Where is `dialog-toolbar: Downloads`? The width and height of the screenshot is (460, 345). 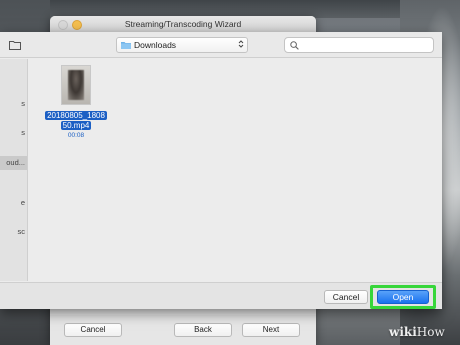 dialog-toolbar: Downloads is located at coordinates (221, 45).